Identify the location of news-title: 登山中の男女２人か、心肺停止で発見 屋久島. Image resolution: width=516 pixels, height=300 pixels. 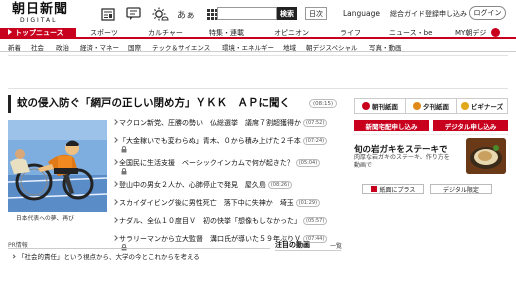
(192, 185).